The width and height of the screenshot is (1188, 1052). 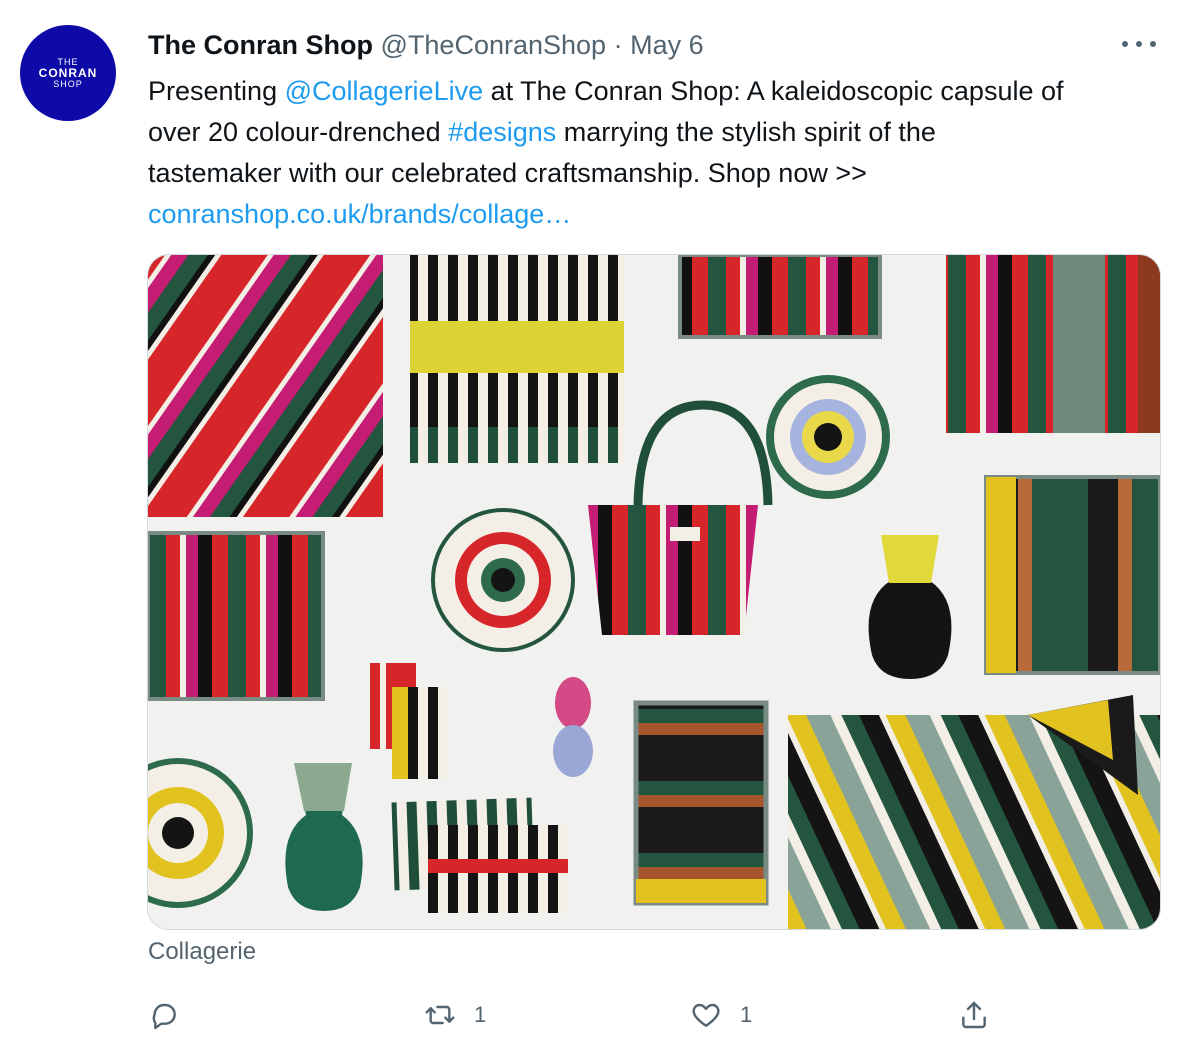 What do you see at coordinates (706, 1015) in the screenshot?
I see `heart-icon` at bounding box center [706, 1015].